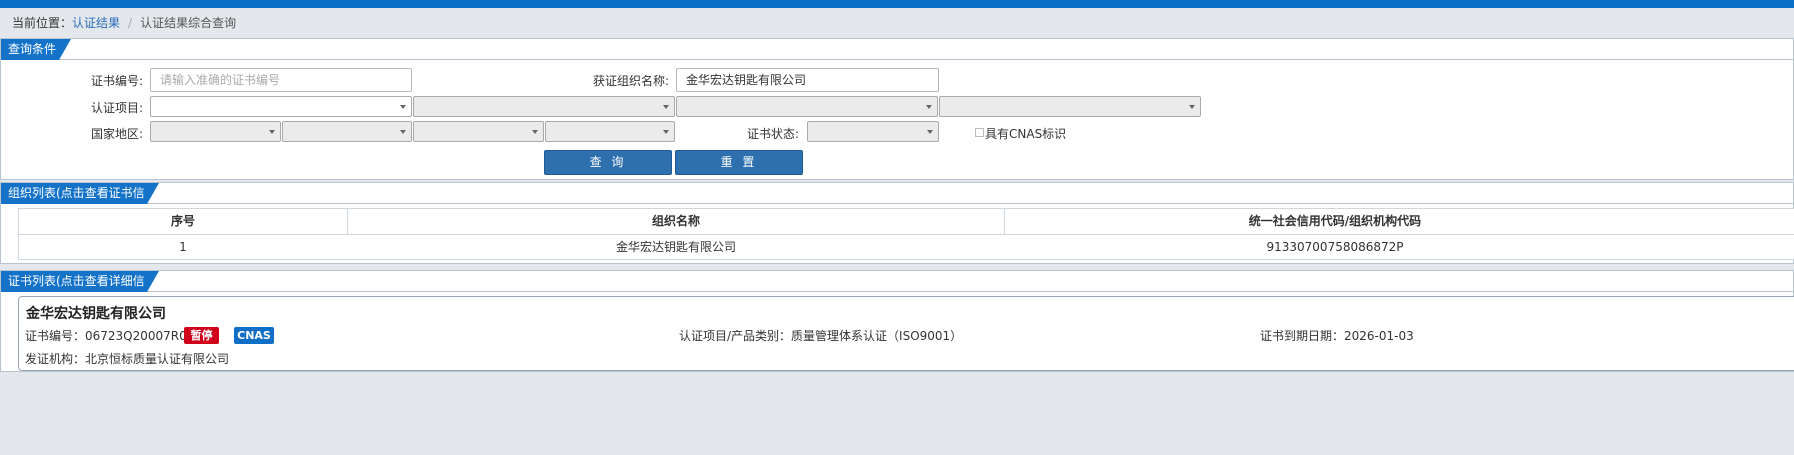 The height and width of the screenshot is (455, 1794). Describe the element at coordinates (36, 49) in the screenshot. I see `query-panel-title: 查询条件` at that location.